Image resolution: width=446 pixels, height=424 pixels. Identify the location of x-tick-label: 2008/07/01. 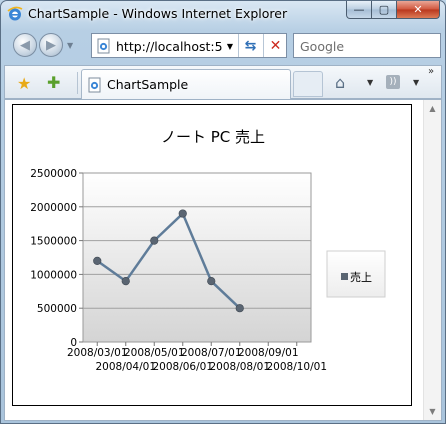
(211, 353).